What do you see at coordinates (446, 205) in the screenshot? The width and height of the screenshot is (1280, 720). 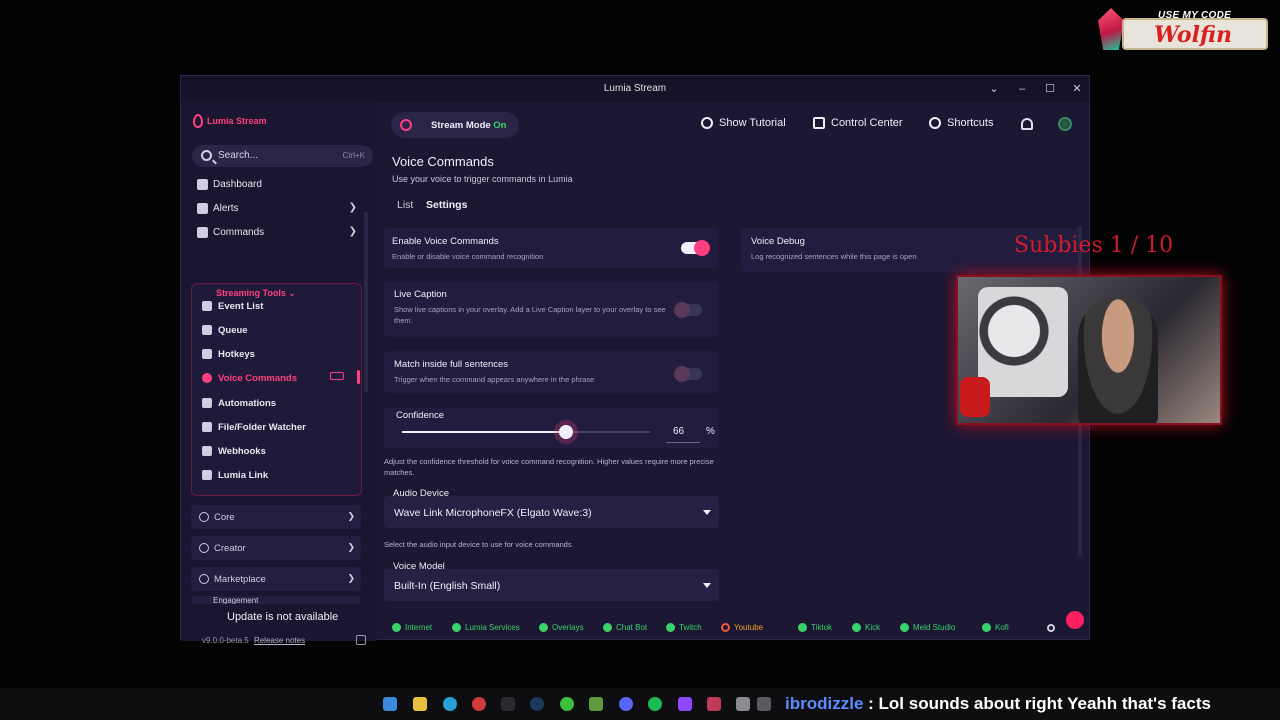 I see `tab-settings: Settings` at bounding box center [446, 205].